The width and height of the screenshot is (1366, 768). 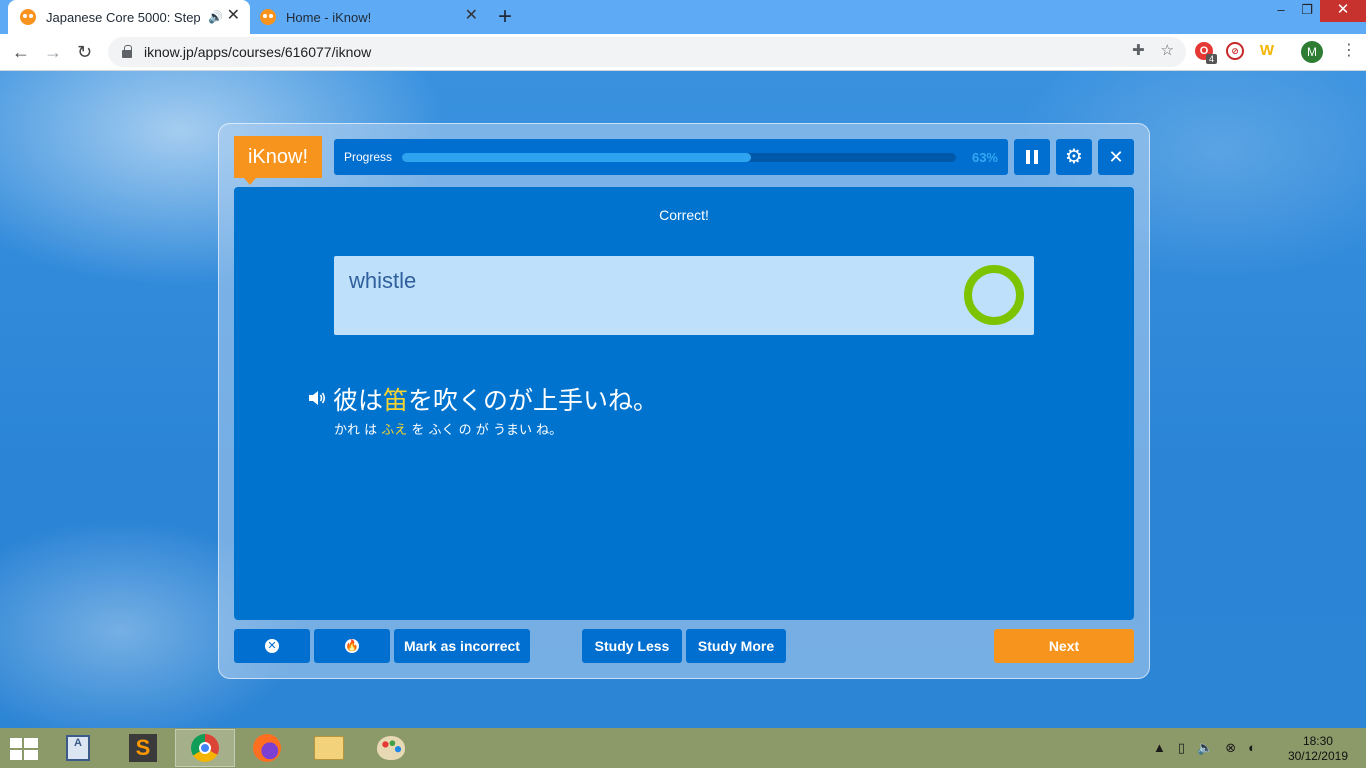 What do you see at coordinates (1252, 748) in the screenshot?
I see `night-mode-icon: ◐` at bounding box center [1252, 748].